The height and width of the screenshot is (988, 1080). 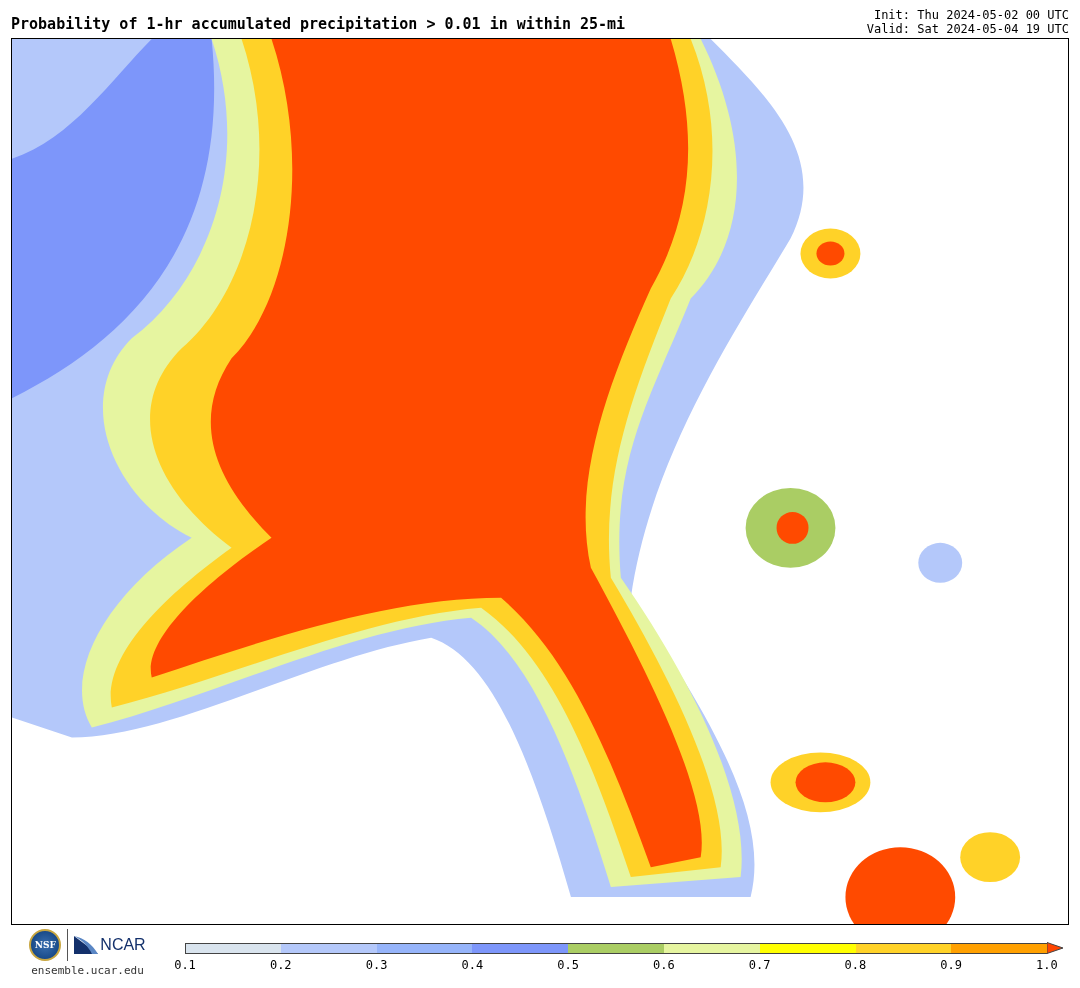 What do you see at coordinates (45, 945) in the screenshot?
I see `nsf-logo: NSF` at bounding box center [45, 945].